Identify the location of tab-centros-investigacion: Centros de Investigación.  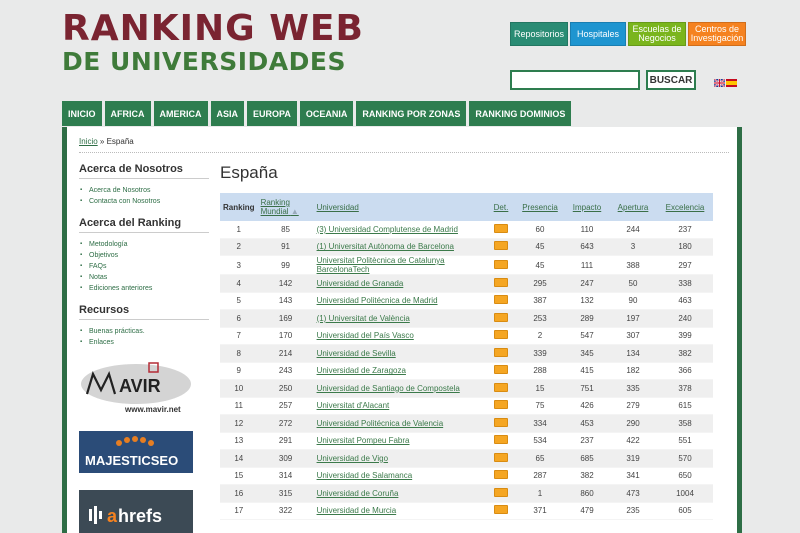
(717, 34).